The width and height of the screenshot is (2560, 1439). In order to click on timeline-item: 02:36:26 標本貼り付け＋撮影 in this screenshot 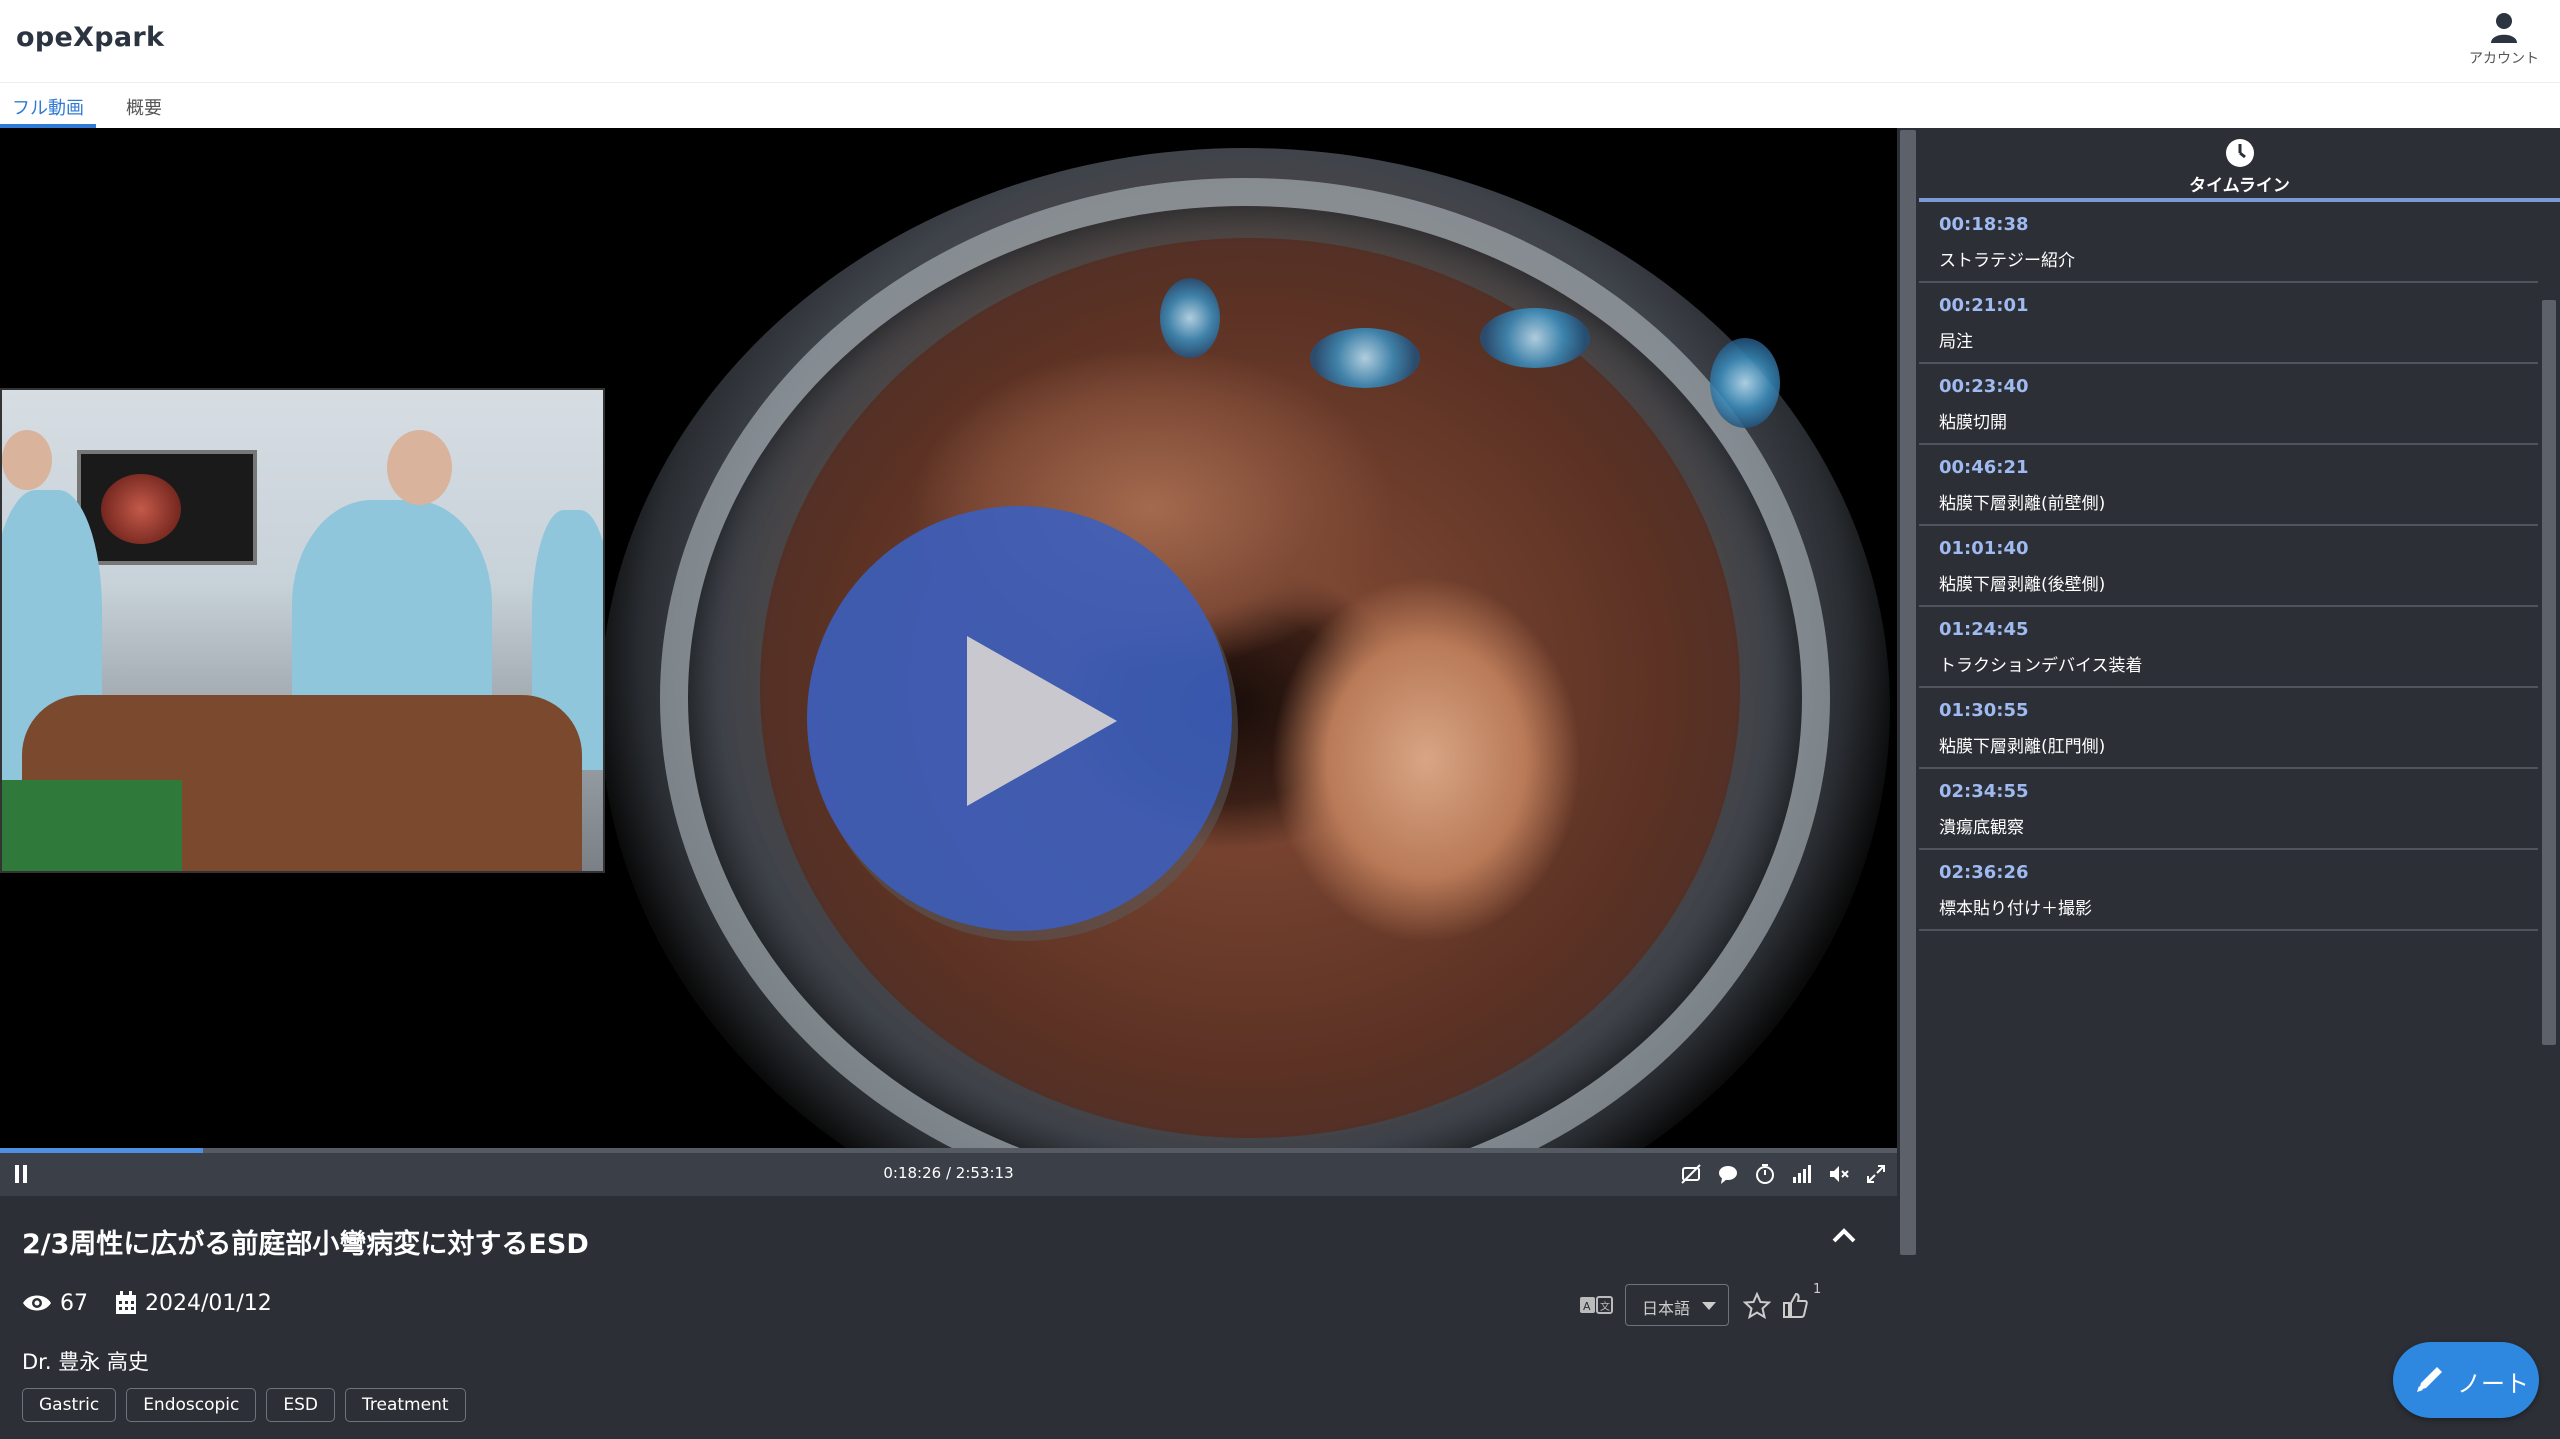, I will do `click(2228, 890)`.